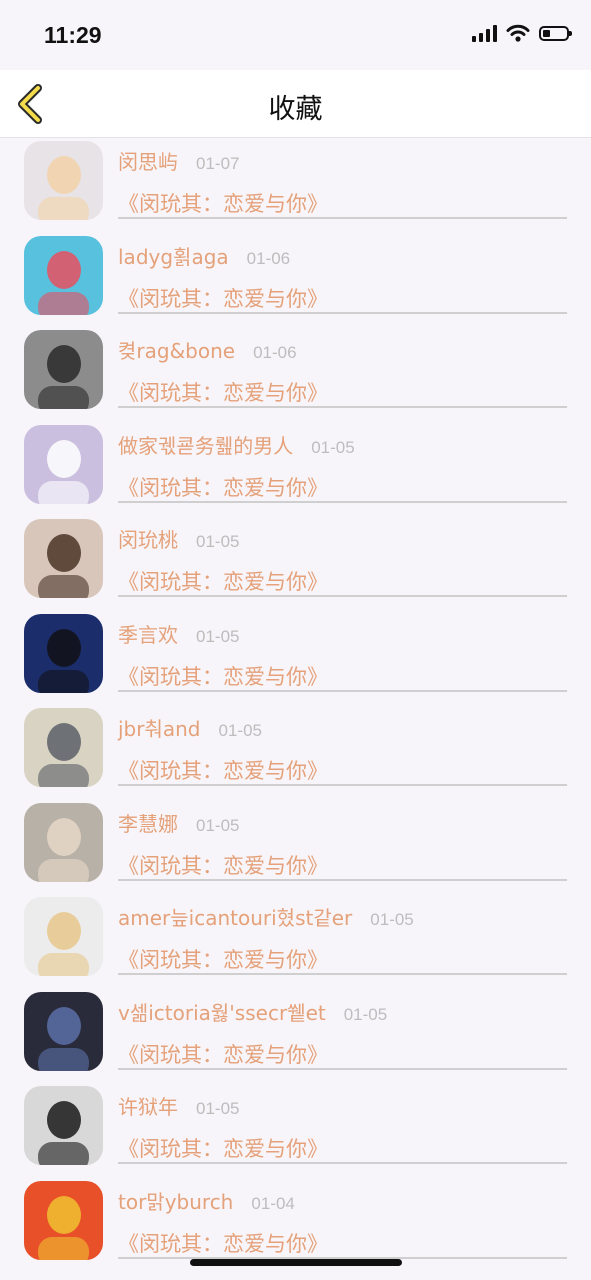 This screenshot has height=1280, width=591. What do you see at coordinates (295, 660) in the screenshot?
I see `list-item: 季言欢 01-05 《闵玧其：恋爱与你》` at bounding box center [295, 660].